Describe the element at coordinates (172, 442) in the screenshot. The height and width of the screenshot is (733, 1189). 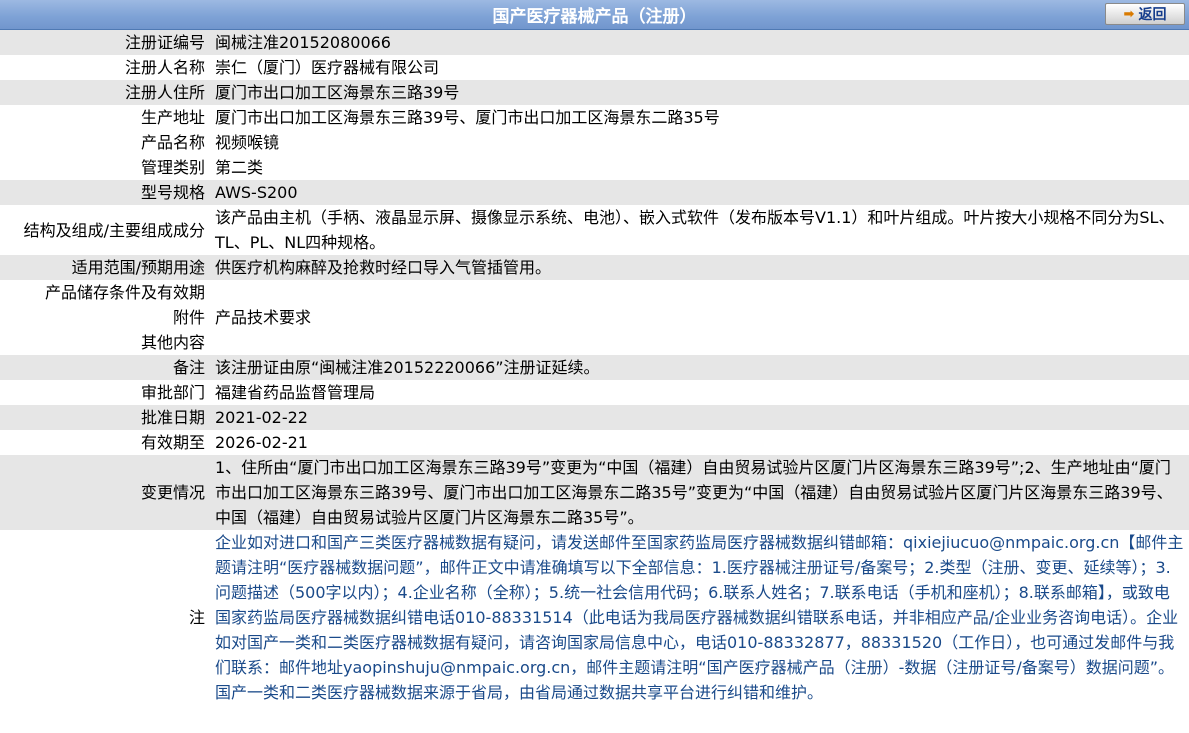
I see `row-label: 有效期至` at that location.